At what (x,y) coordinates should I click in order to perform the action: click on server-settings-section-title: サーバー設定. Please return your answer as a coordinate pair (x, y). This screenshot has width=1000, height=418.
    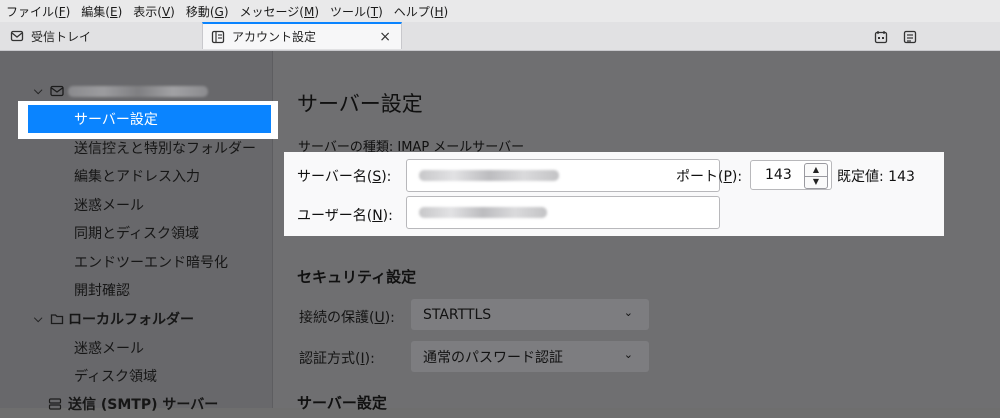
    Looking at the image, I should click on (342, 403).